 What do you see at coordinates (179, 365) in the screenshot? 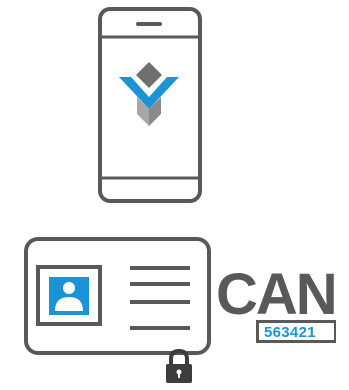
I see `padlock-icon` at bounding box center [179, 365].